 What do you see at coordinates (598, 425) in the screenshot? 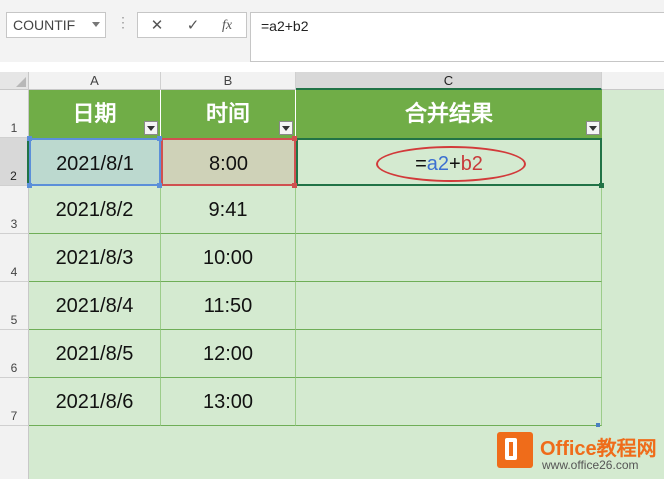
I see `table-resize-handle` at bounding box center [598, 425].